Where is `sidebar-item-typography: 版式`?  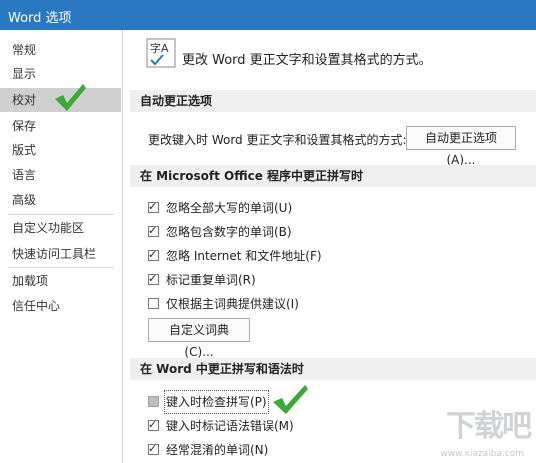 sidebar-item-typography: 版式 is located at coordinates (60, 150).